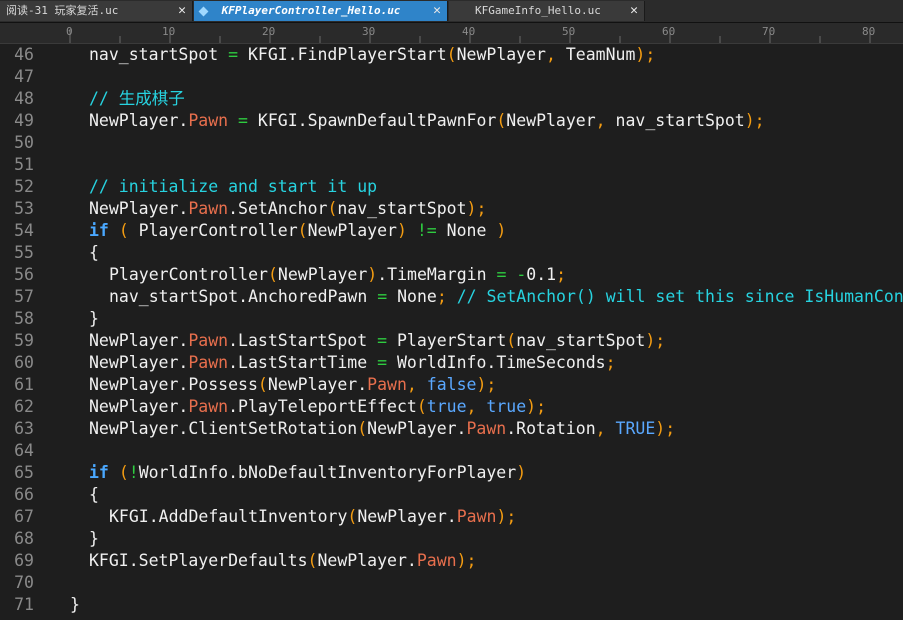 This screenshot has height=620, width=903. I want to click on column-ruler: 0 10 20 30 40 50 60 70 80, so click(451, 33).